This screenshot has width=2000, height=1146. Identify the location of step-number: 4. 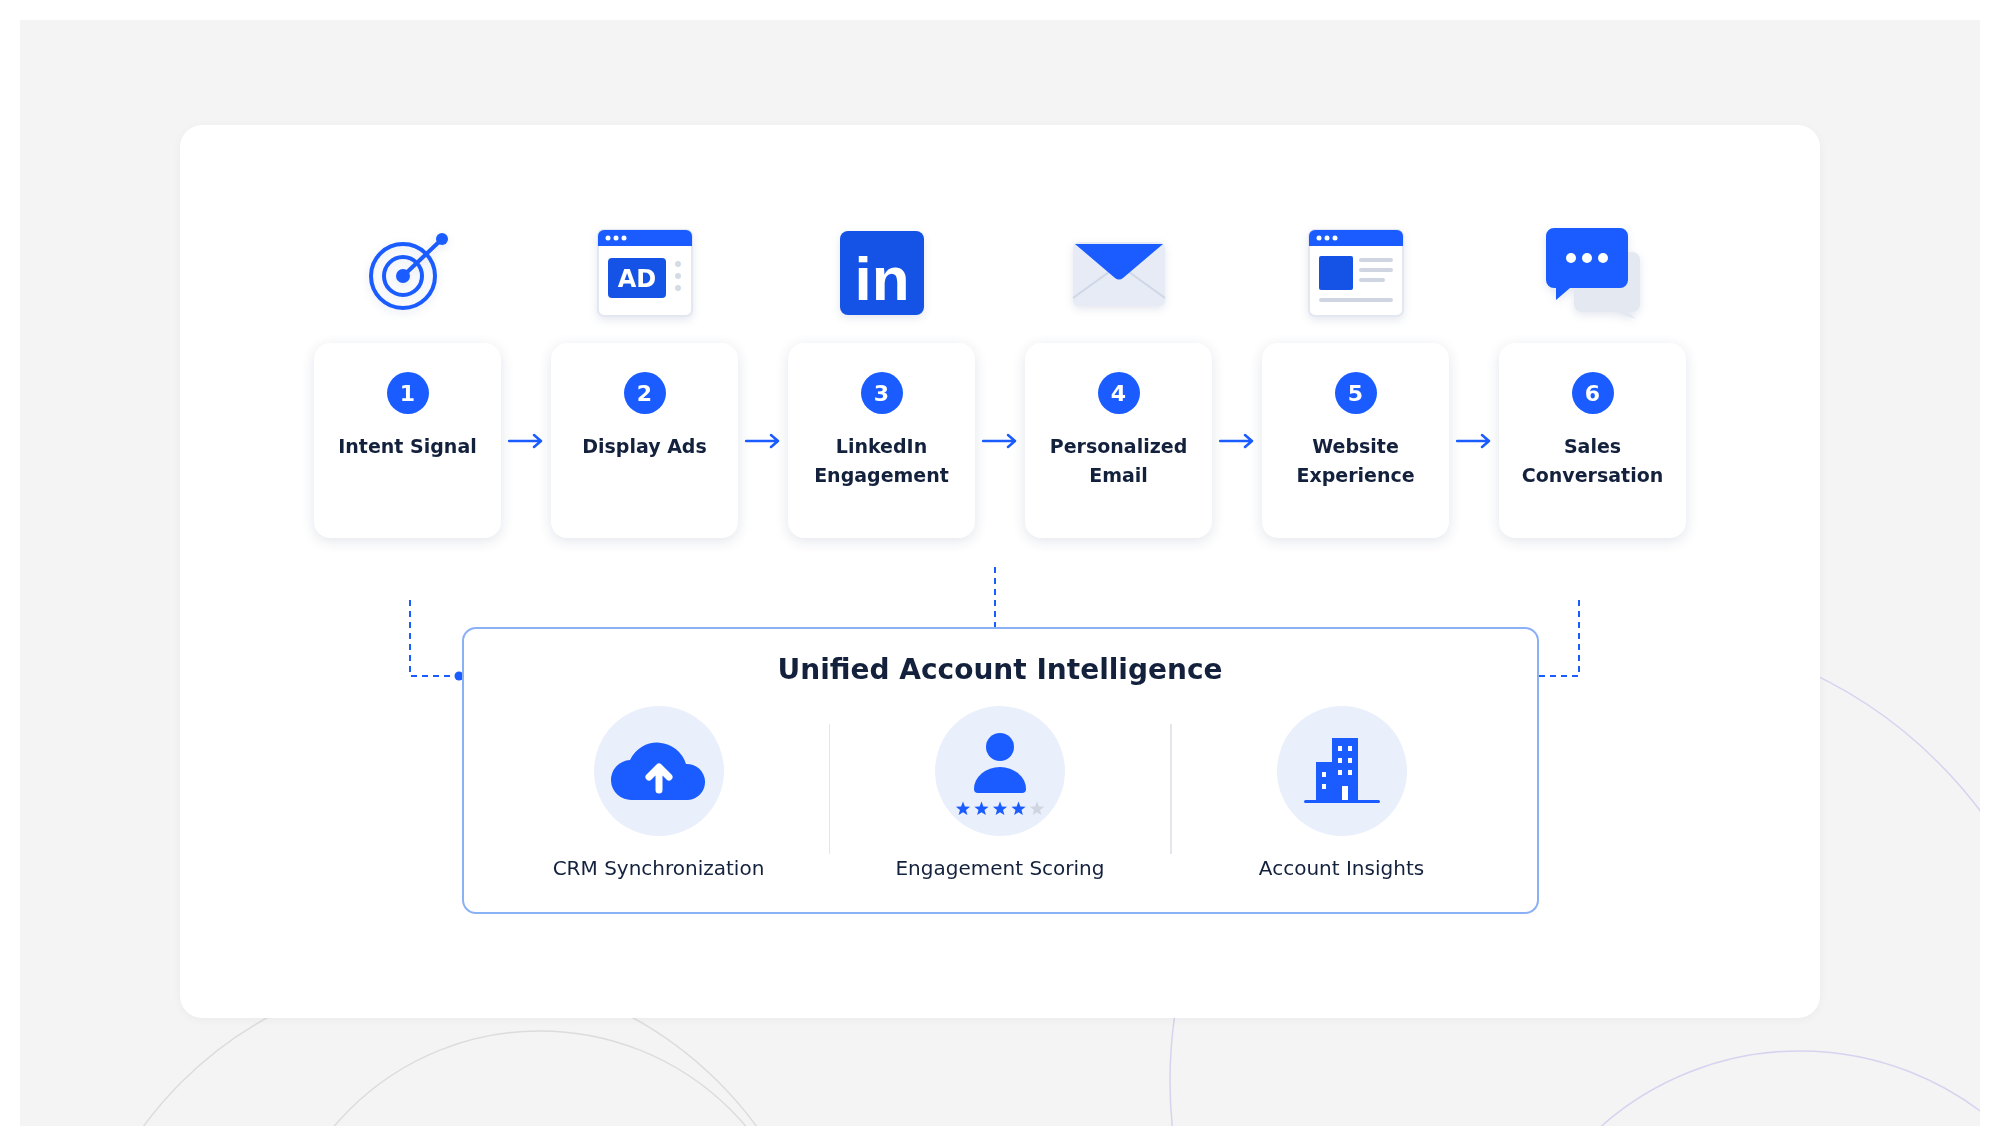
(1118, 393).